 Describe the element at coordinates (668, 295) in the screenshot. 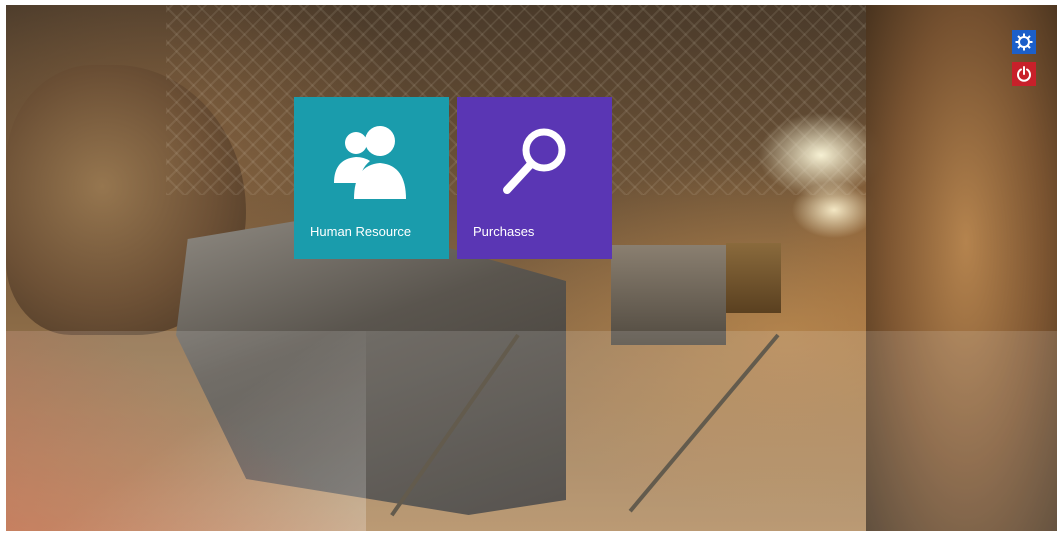

I see `mine-cart-middle` at that location.